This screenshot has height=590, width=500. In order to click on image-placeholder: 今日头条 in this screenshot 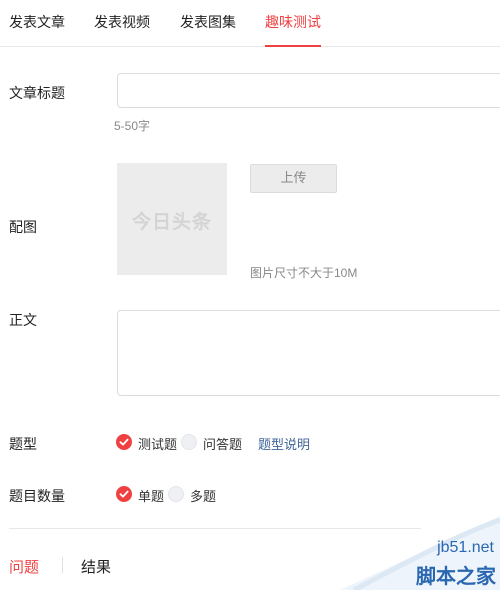, I will do `click(172, 219)`.